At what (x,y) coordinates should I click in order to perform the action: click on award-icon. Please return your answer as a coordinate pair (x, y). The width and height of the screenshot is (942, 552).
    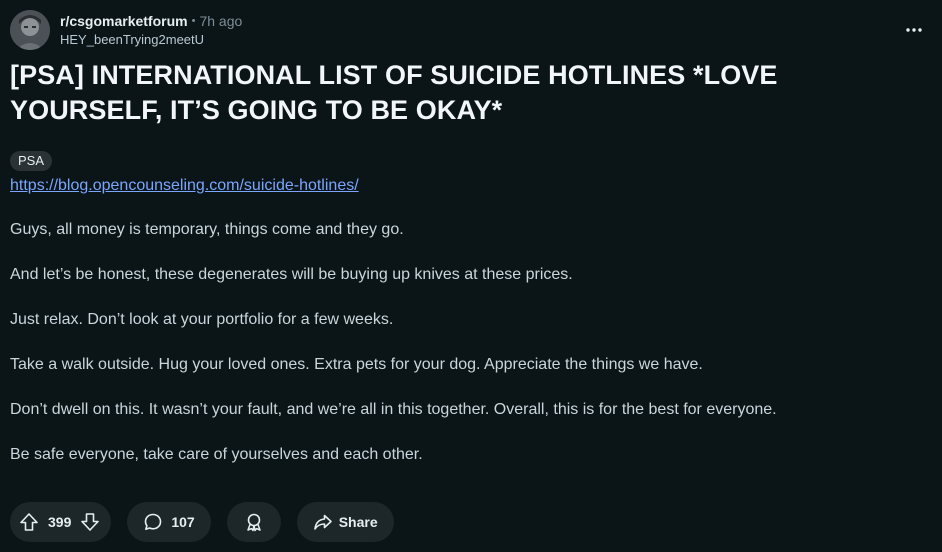
    Looking at the image, I should click on (253, 522).